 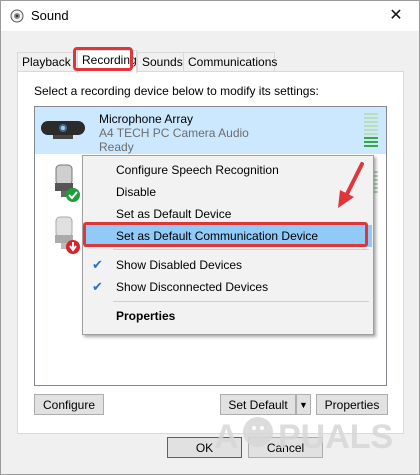 I want to click on menu-item-label: Properties, so click(x=146, y=316).